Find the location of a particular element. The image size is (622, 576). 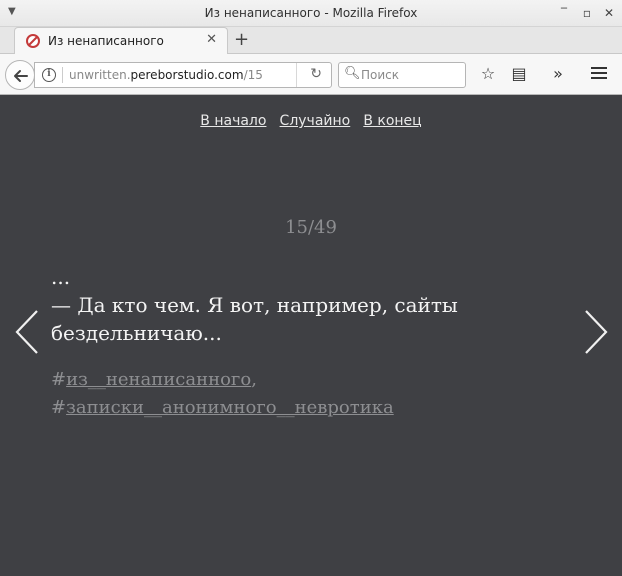

tag-item: #записки__анонимного__невротика is located at coordinates (286, 408).